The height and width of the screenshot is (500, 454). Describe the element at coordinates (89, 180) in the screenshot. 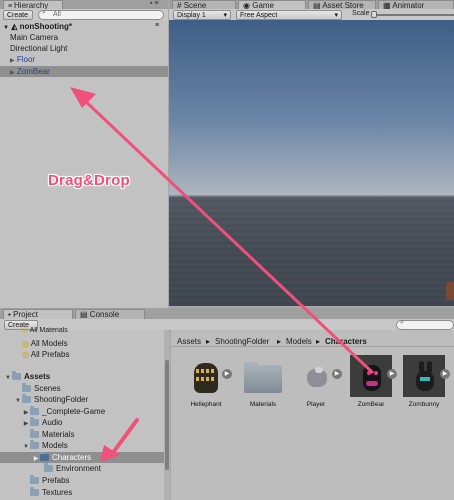

I see `drag-drop-label: Drag&Drop` at that location.